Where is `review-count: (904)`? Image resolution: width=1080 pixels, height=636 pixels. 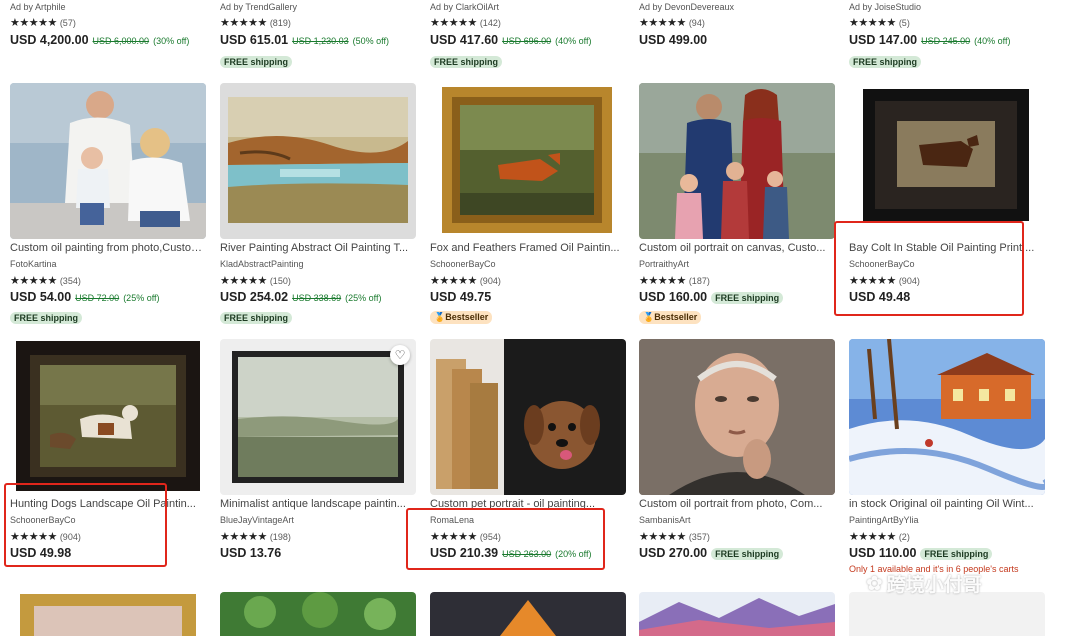
review-count: (904) is located at coordinates (490, 280).